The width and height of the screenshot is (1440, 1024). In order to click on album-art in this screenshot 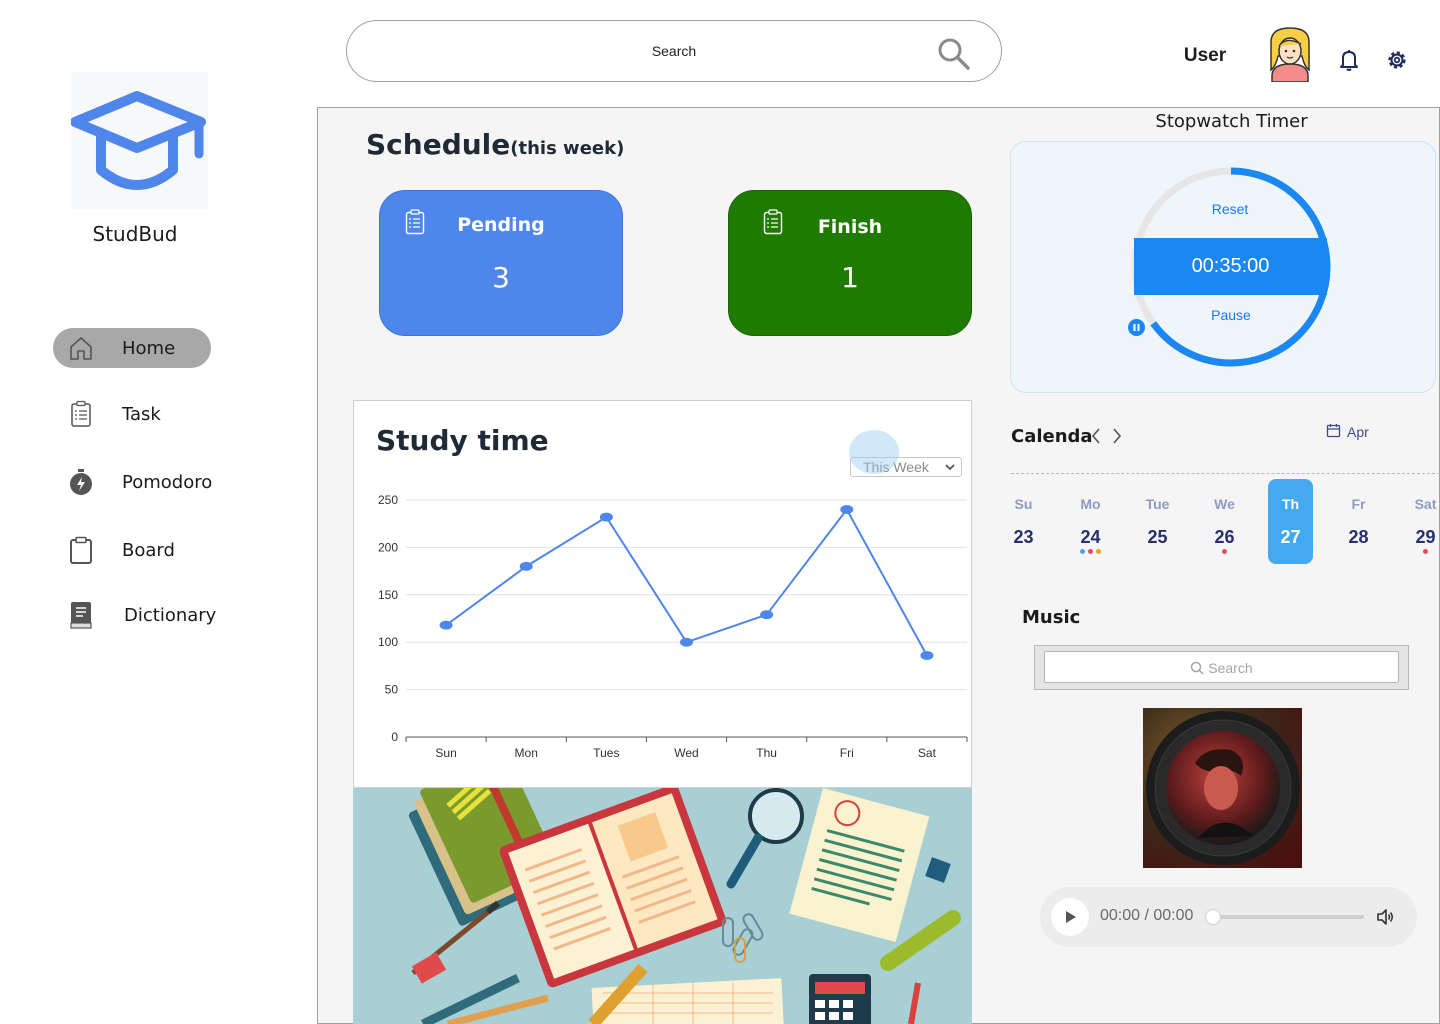, I will do `click(1222, 788)`.